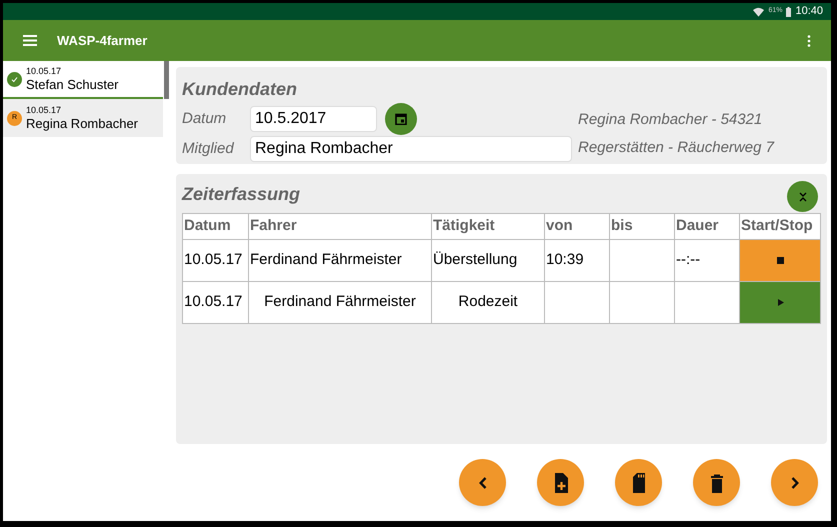 The image size is (837, 527). Describe the element at coordinates (241, 194) in the screenshot. I see `section-title: Zeiterfassung` at that location.